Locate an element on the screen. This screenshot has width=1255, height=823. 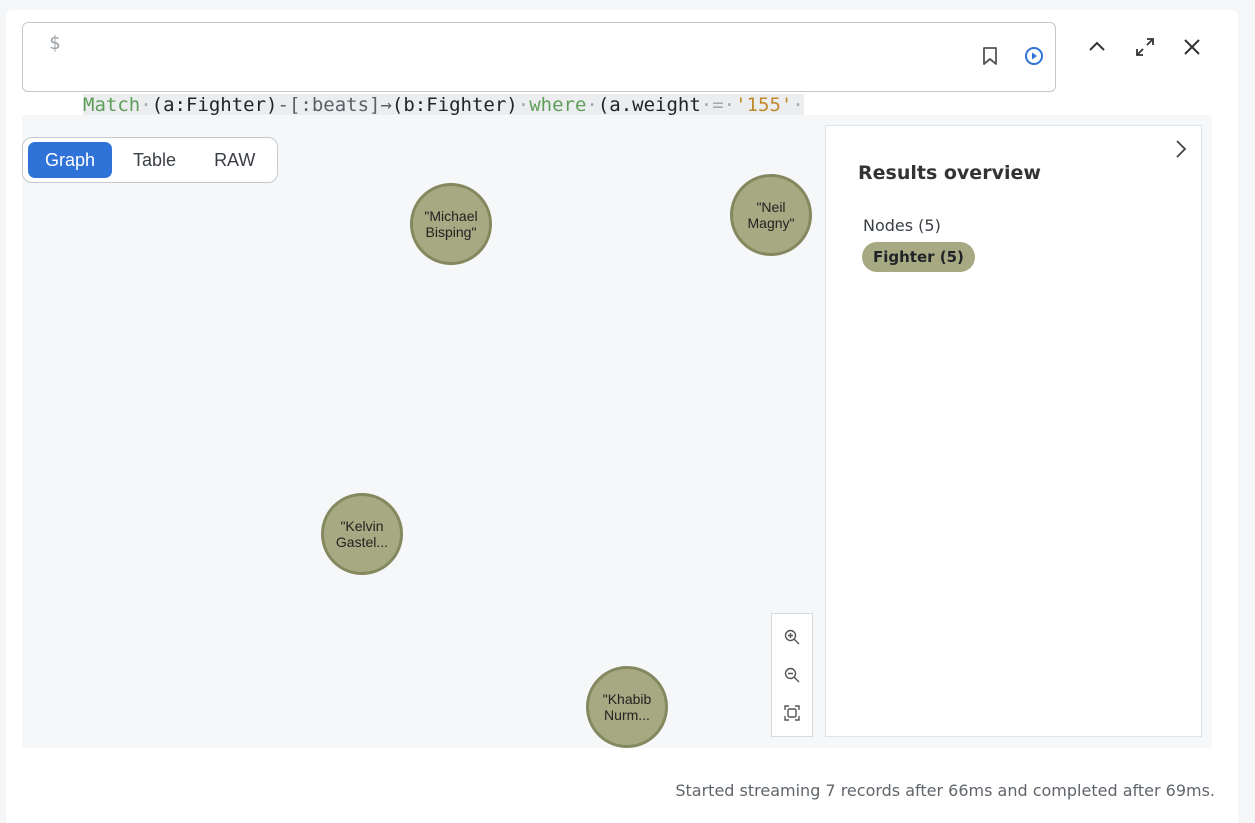
query-token: Match is located at coordinates (112, 105).